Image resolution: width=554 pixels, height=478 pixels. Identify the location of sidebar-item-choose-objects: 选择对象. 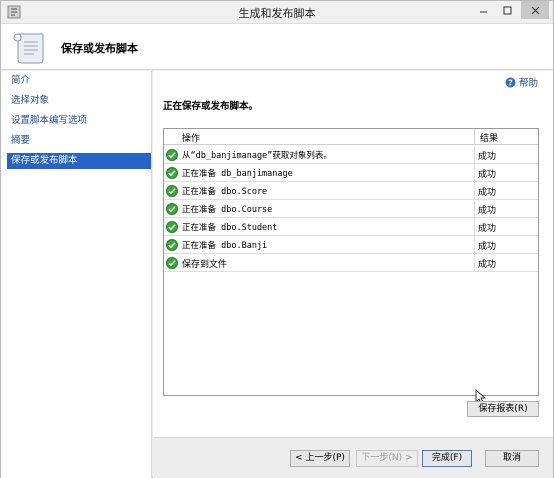
(79, 101).